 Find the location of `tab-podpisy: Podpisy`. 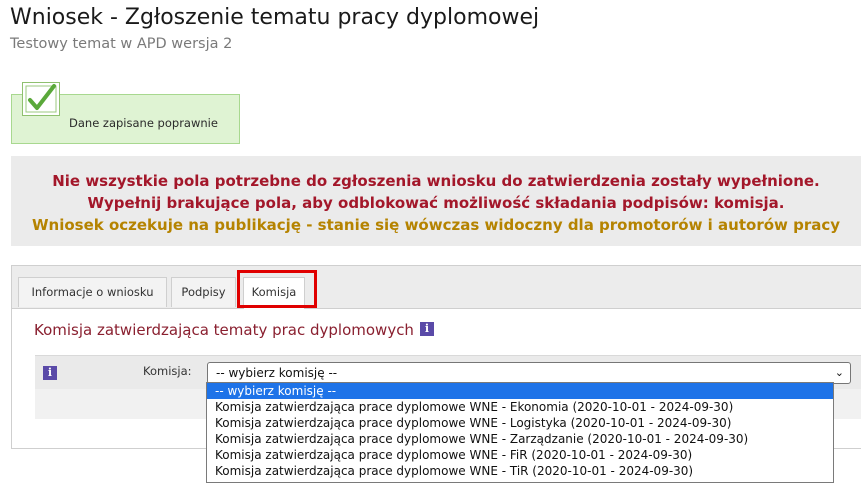

tab-podpisy: Podpisy is located at coordinates (203, 292).